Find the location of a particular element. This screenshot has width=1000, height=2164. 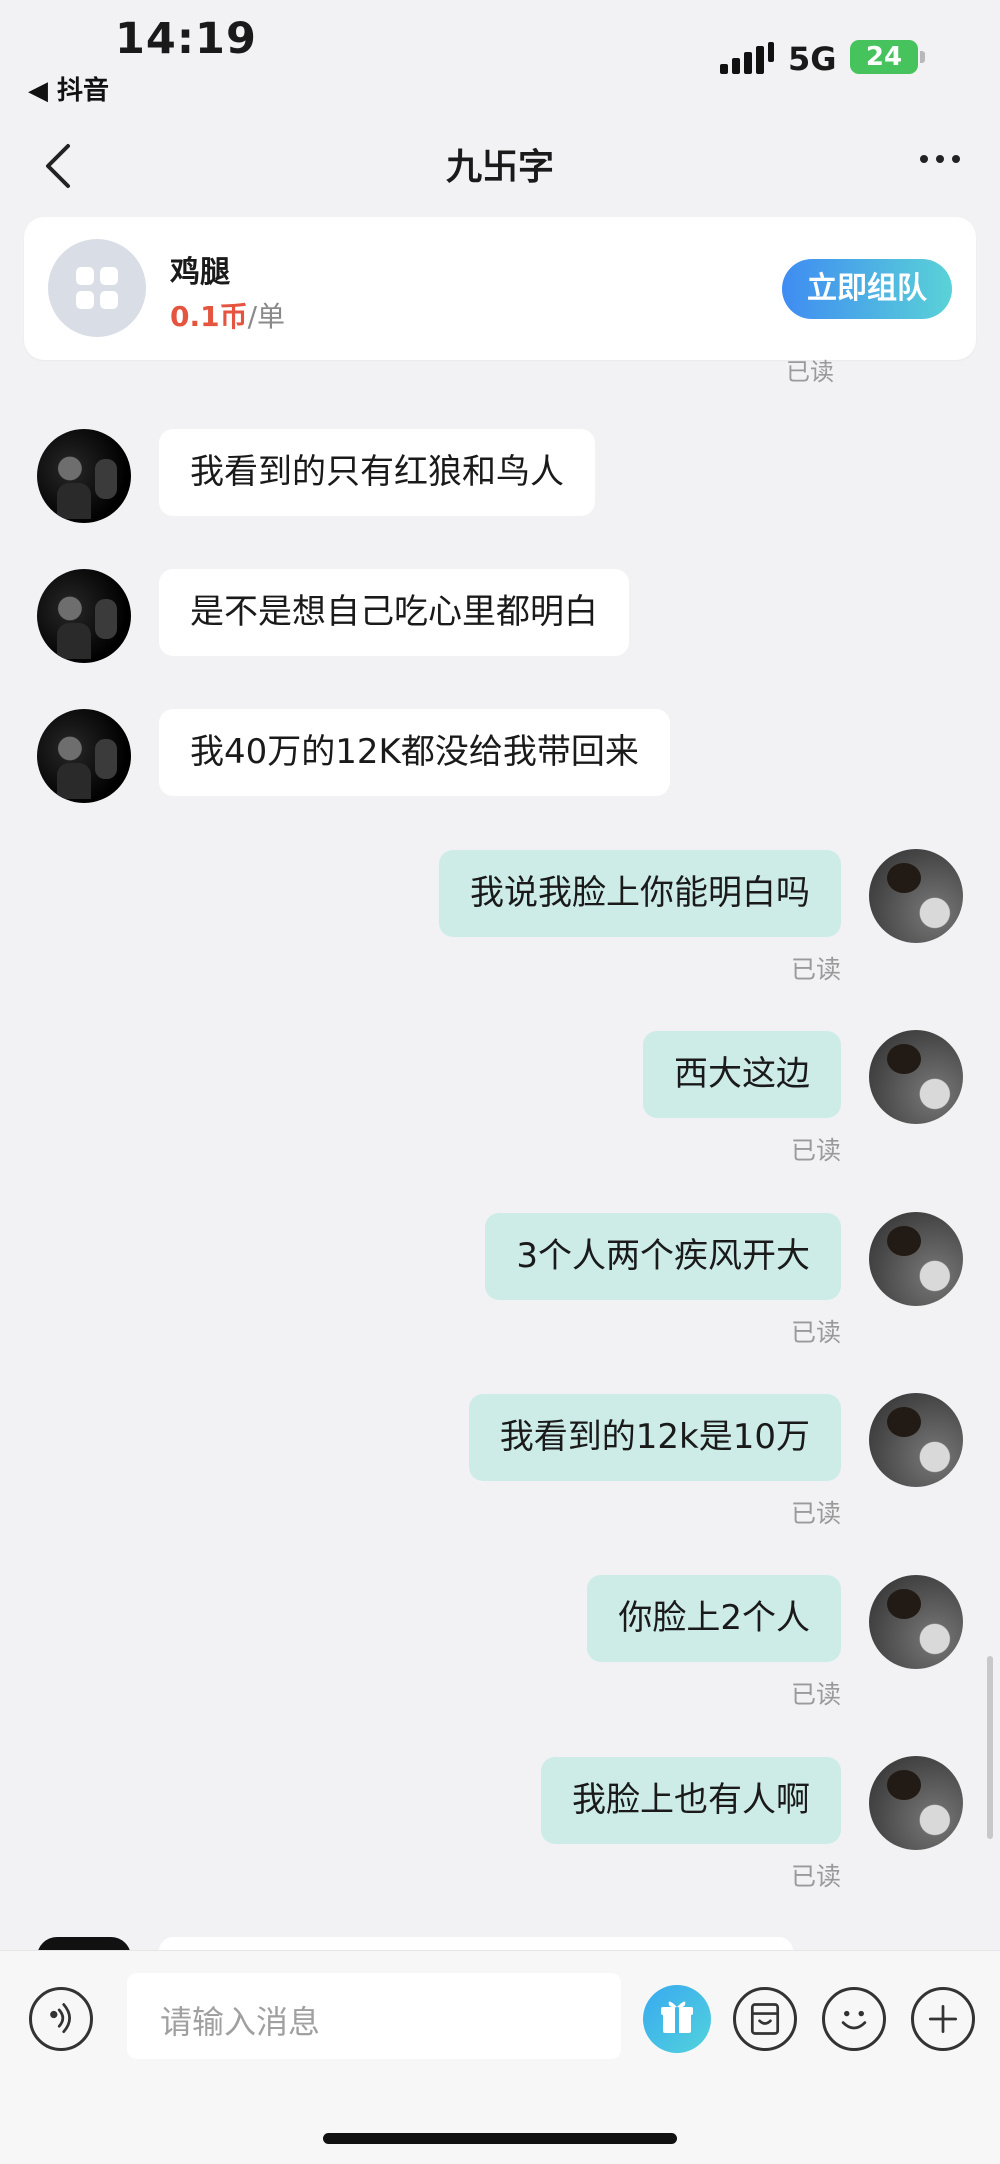

smiley-icon is located at coordinates (854, 2019).